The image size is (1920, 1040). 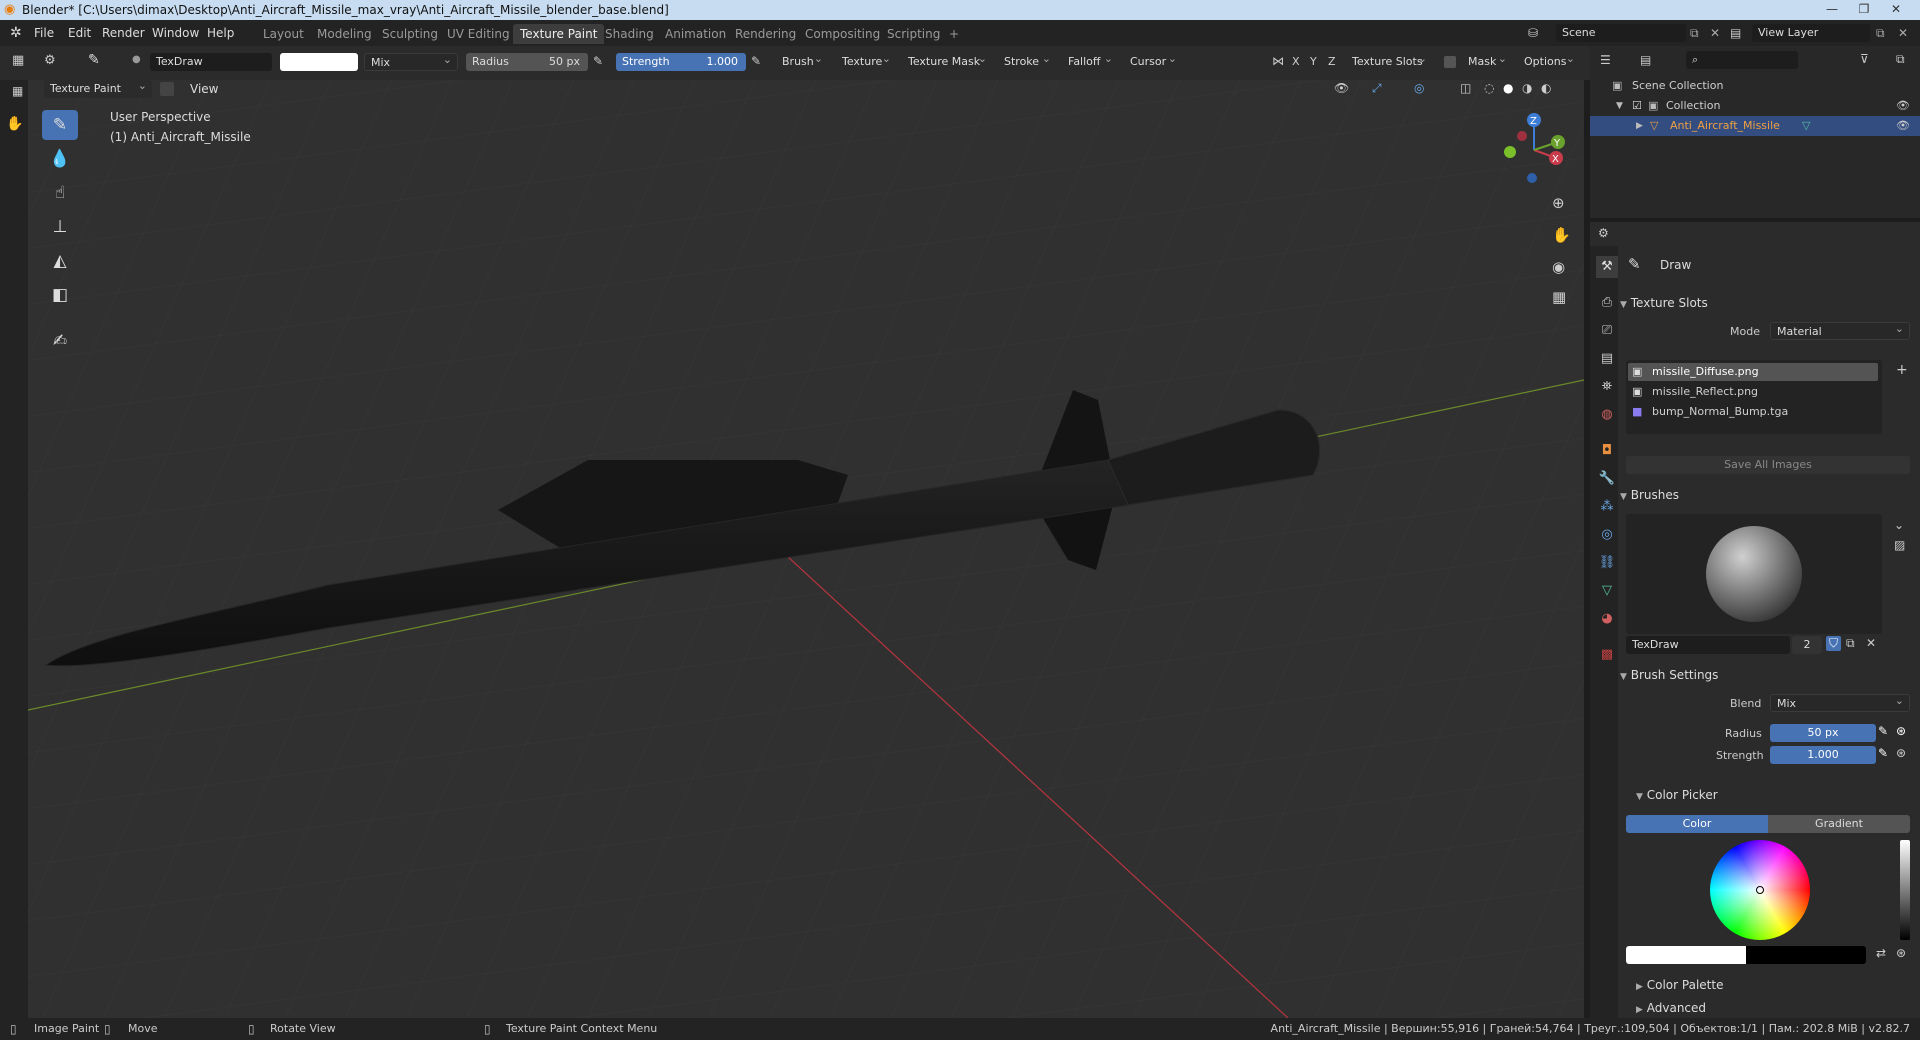 What do you see at coordinates (527, 62) in the screenshot?
I see `radius-slider: Radius 50 px` at bounding box center [527, 62].